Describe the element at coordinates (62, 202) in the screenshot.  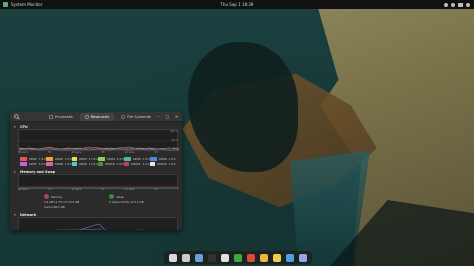
I see `memory-value: 2.4 GB (1.7%) of 13.5 GB` at that location.